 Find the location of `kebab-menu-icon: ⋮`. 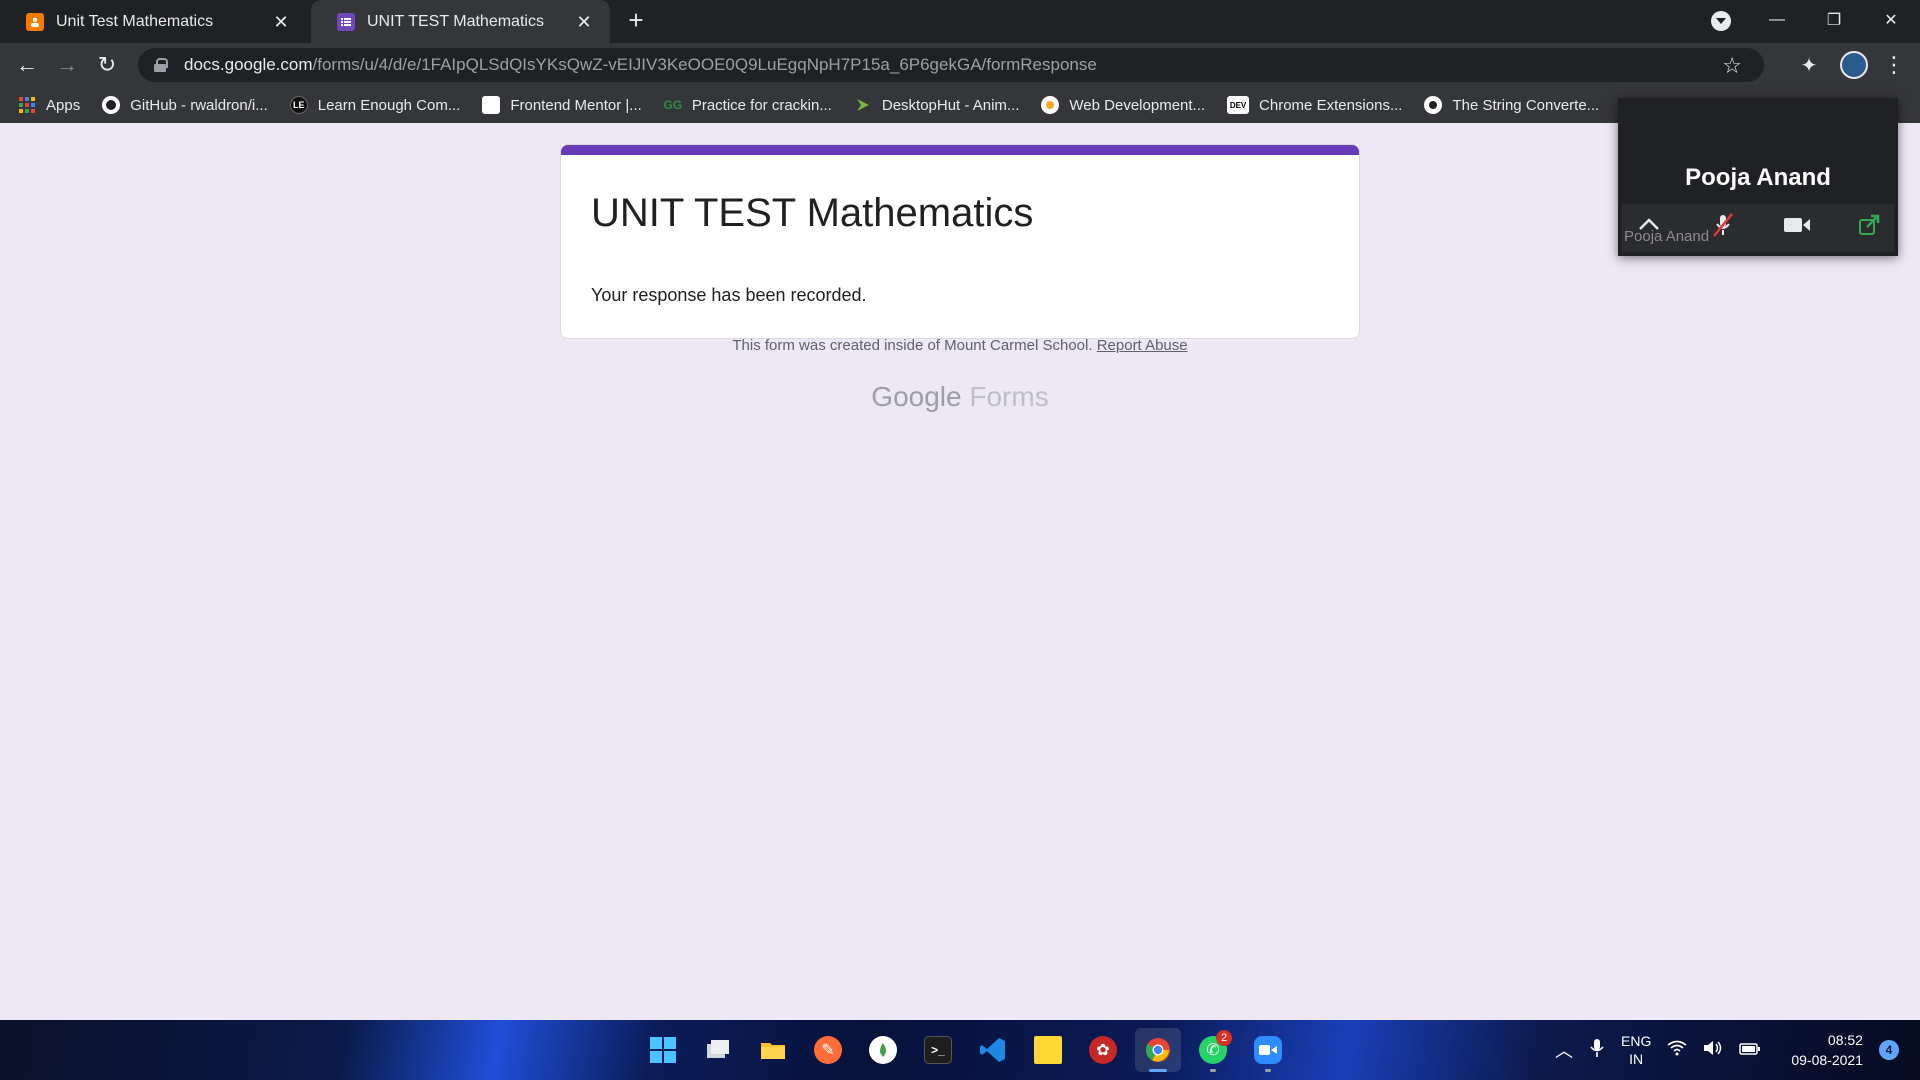

kebab-menu-icon: ⋮ is located at coordinates (1894, 65).